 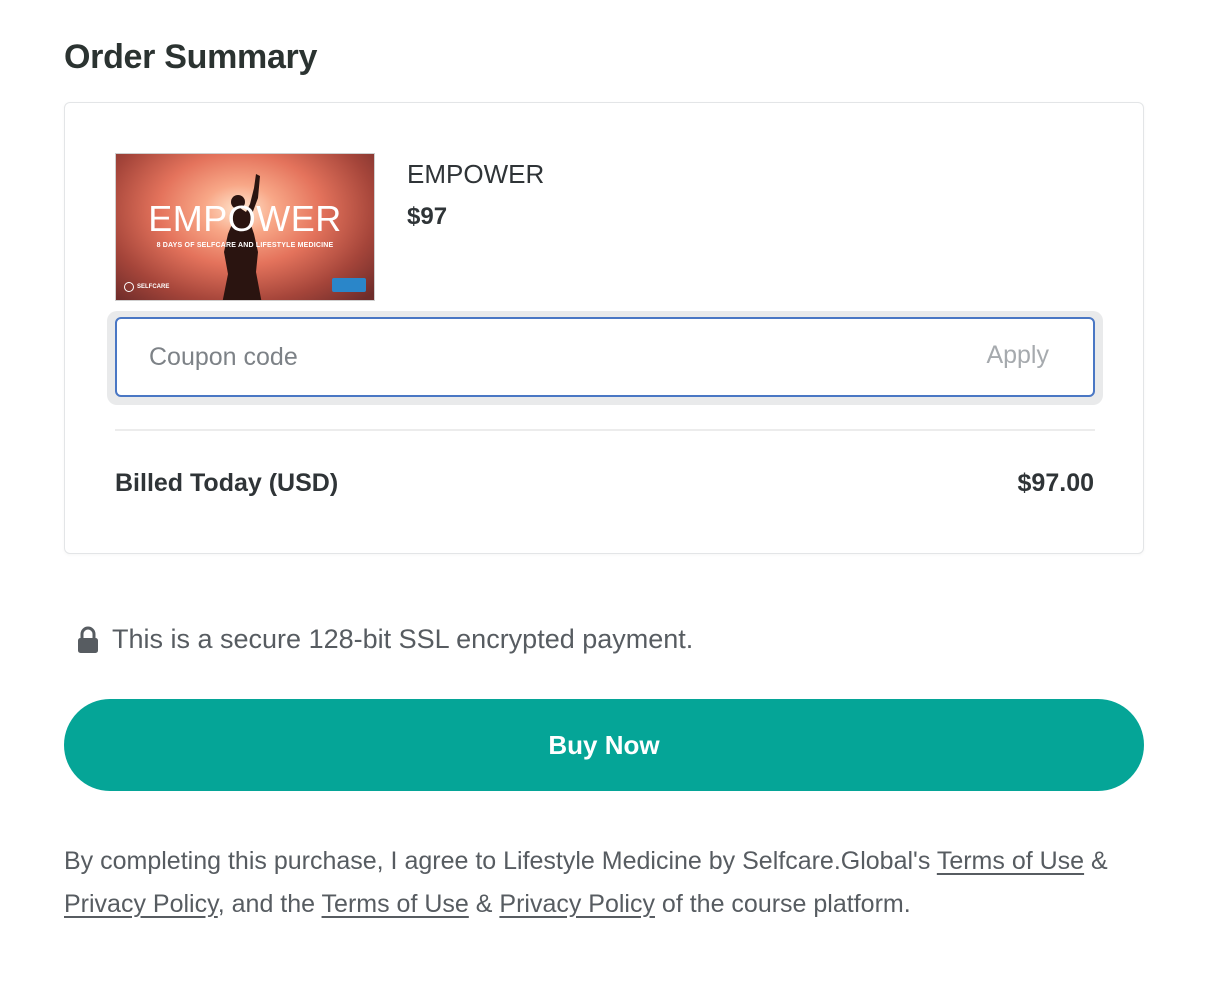 What do you see at coordinates (395, 904) in the screenshot?
I see `platform-terms-of-use-link: Terms of Use` at bounding box center [395, 904].